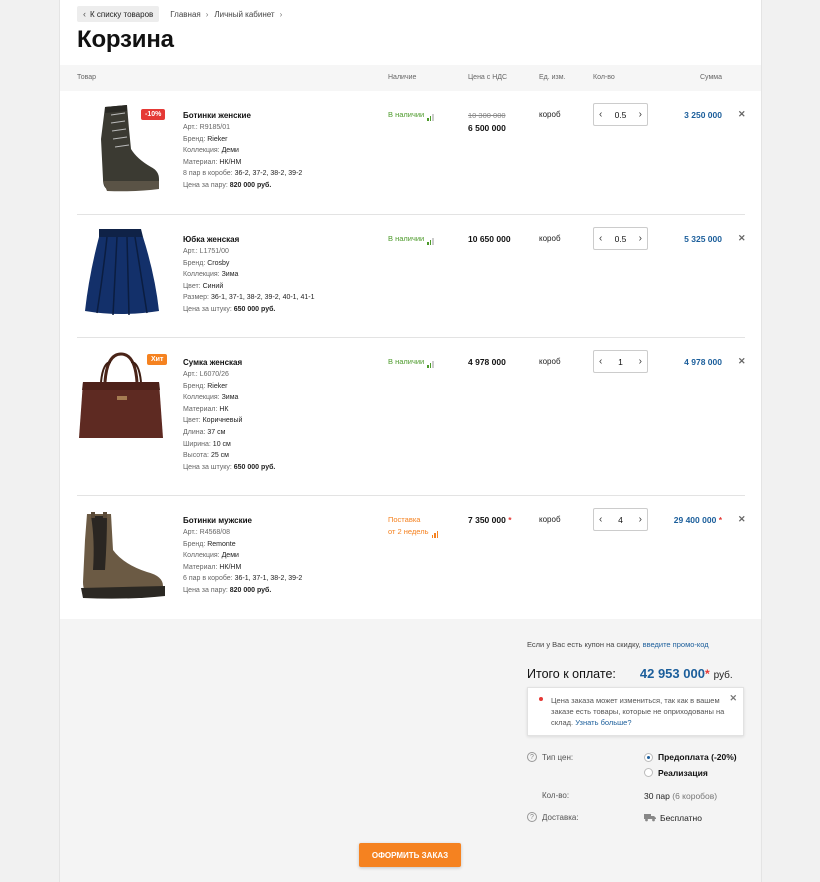 The width and height of the screenshot is (820, 882). I want to click on availability-status: Поставка от 2 недель, so click(413, 526).